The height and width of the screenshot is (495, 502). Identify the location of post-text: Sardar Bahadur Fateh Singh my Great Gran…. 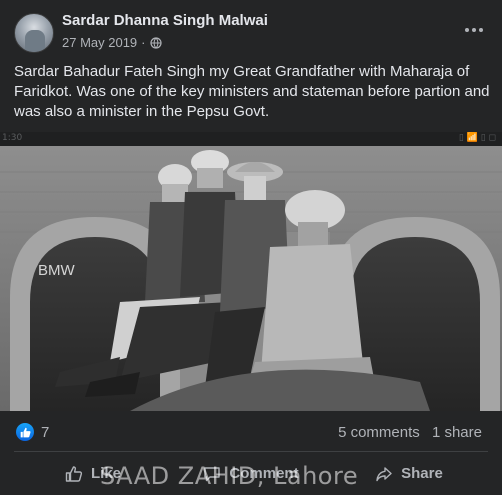
(252, 91).